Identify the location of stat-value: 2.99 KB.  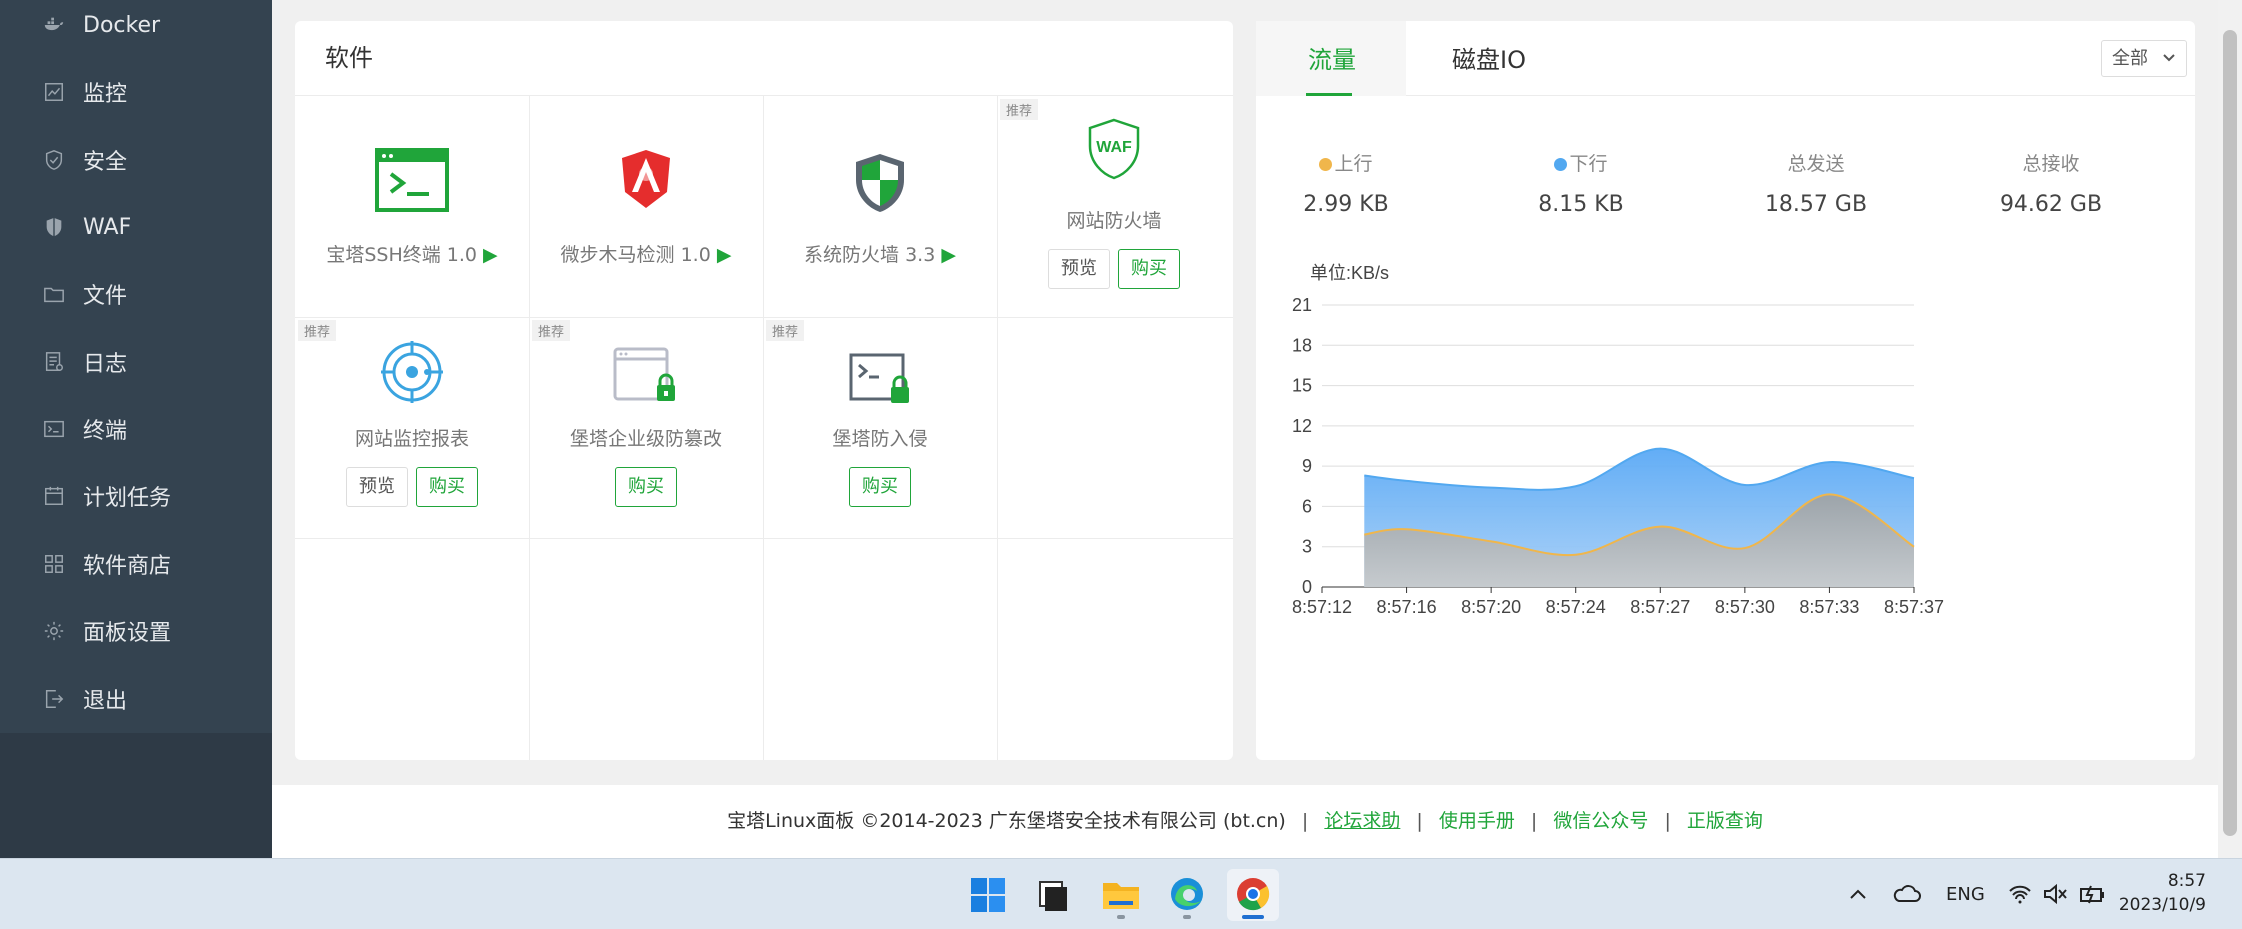
(1346, 204).